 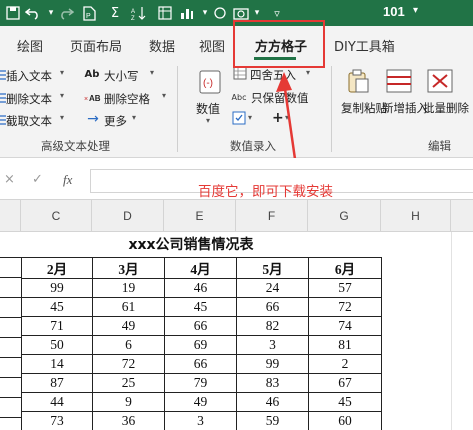 What do you see at coordinates (57, 345) in the screenshot?
I see `table-cell: 50` at bounding box center [57, 345].